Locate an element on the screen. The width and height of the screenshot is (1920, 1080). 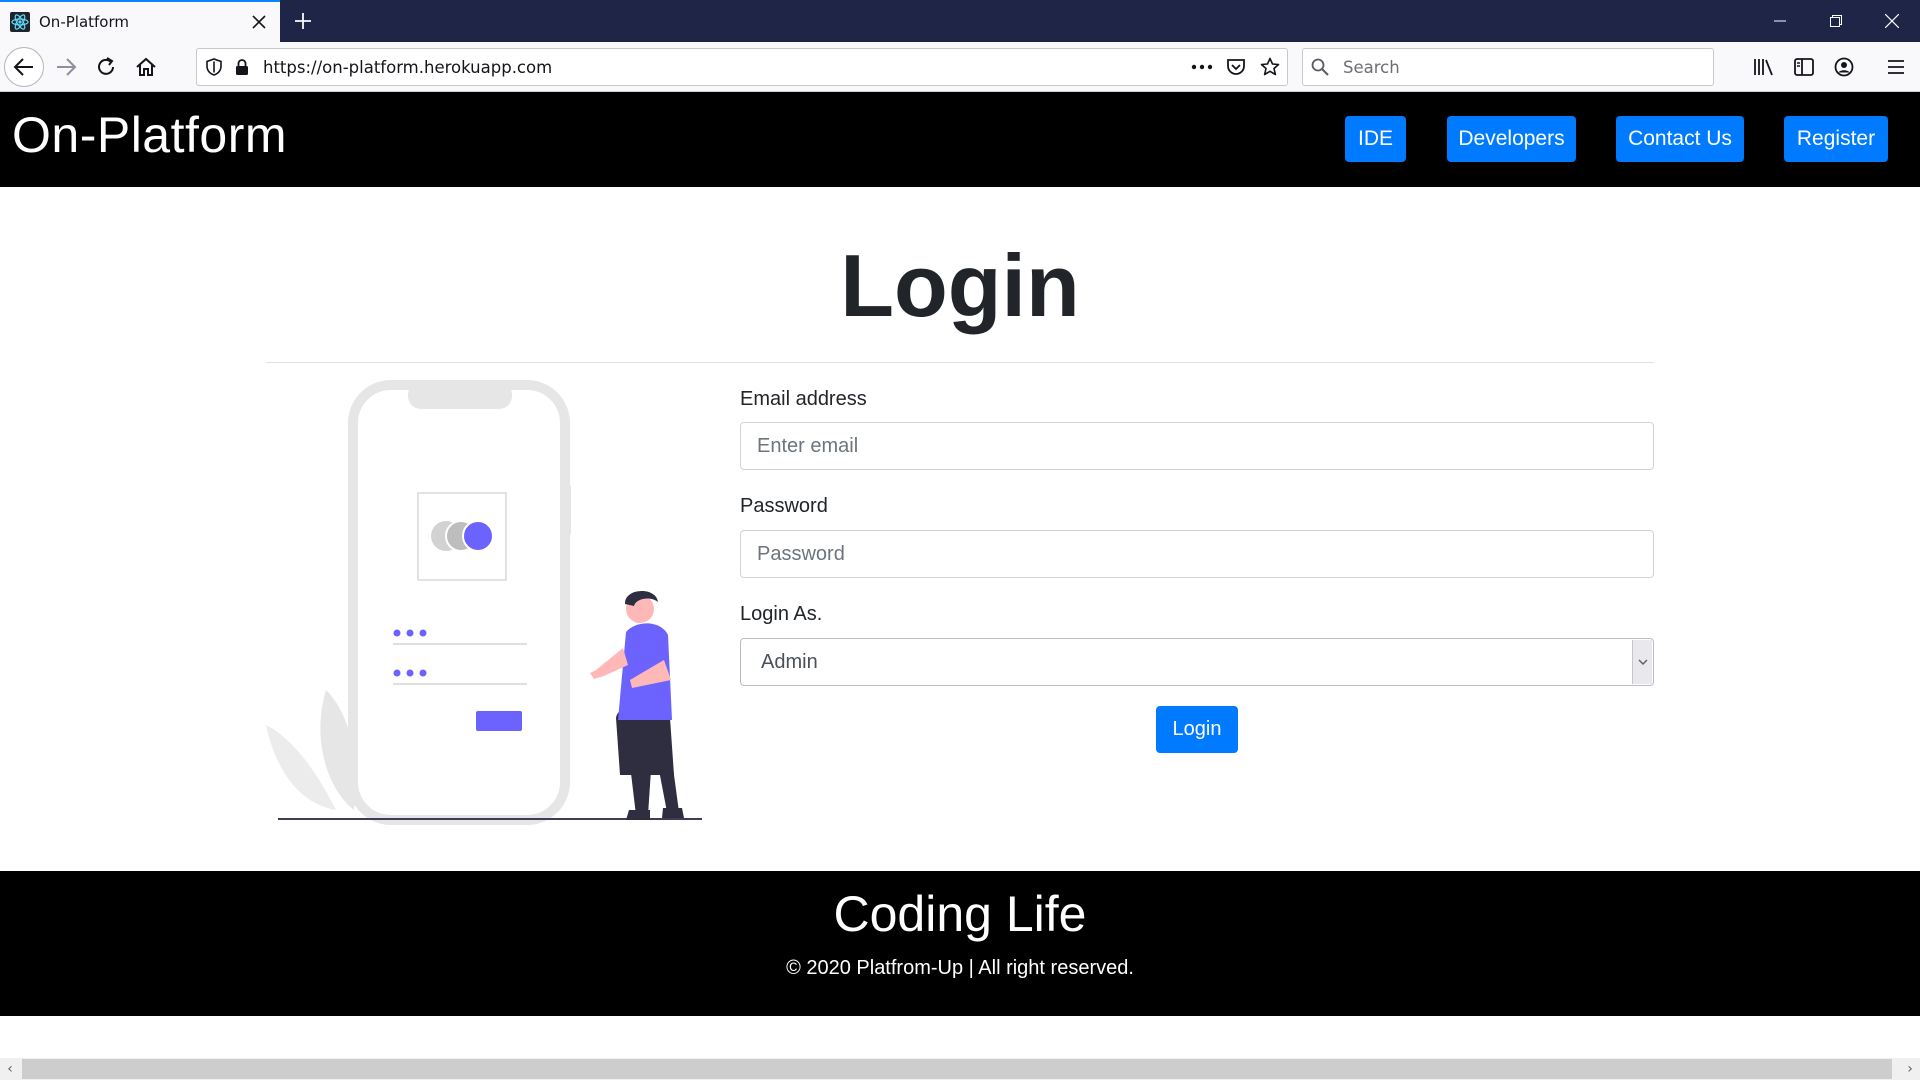
nav-developers-button: Developers is located at coordinates (1511, 139).